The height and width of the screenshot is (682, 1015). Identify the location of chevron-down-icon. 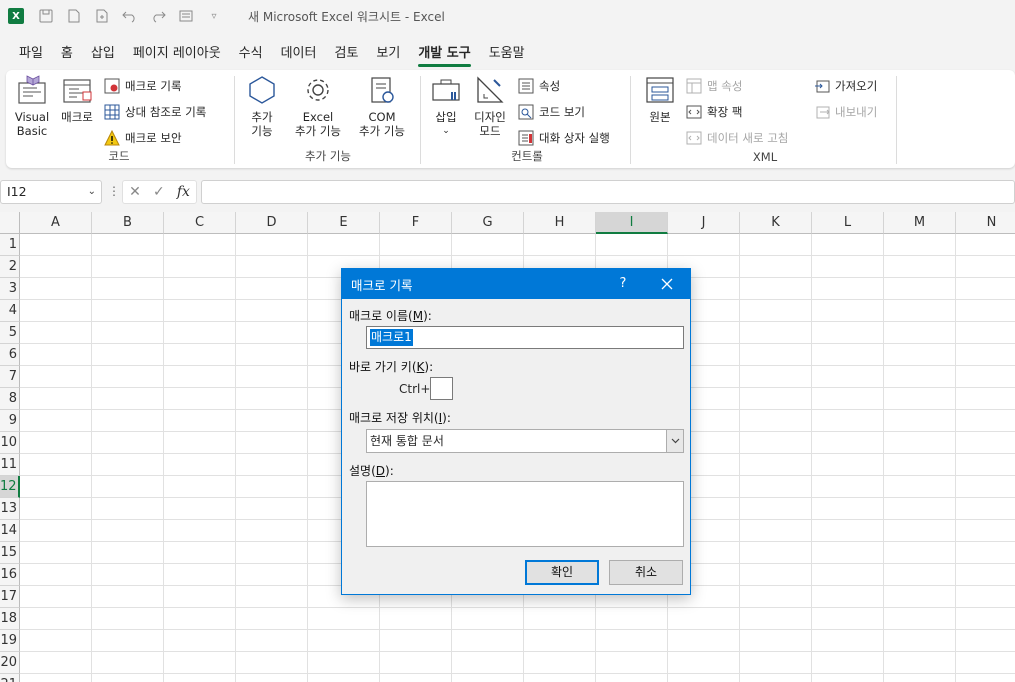
(674, 441).